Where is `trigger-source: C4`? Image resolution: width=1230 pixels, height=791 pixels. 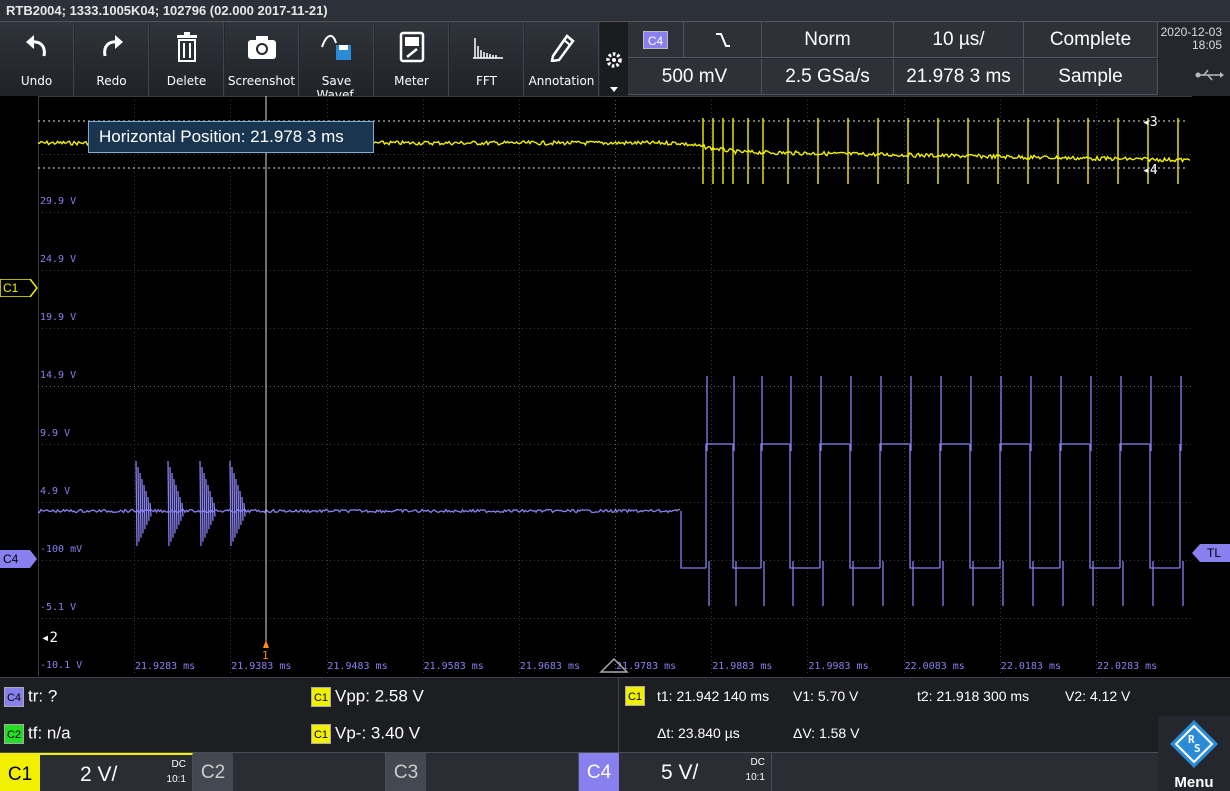 trigger-source: C4 is located at coordinates (656, 40).